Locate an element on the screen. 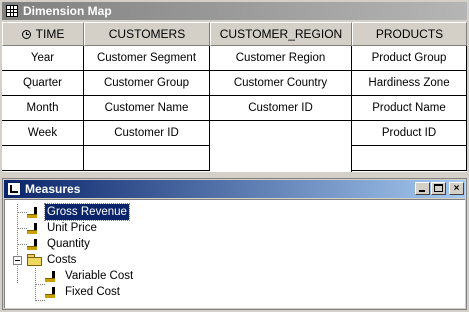  maximize-button is located at coordinates (438, 188).